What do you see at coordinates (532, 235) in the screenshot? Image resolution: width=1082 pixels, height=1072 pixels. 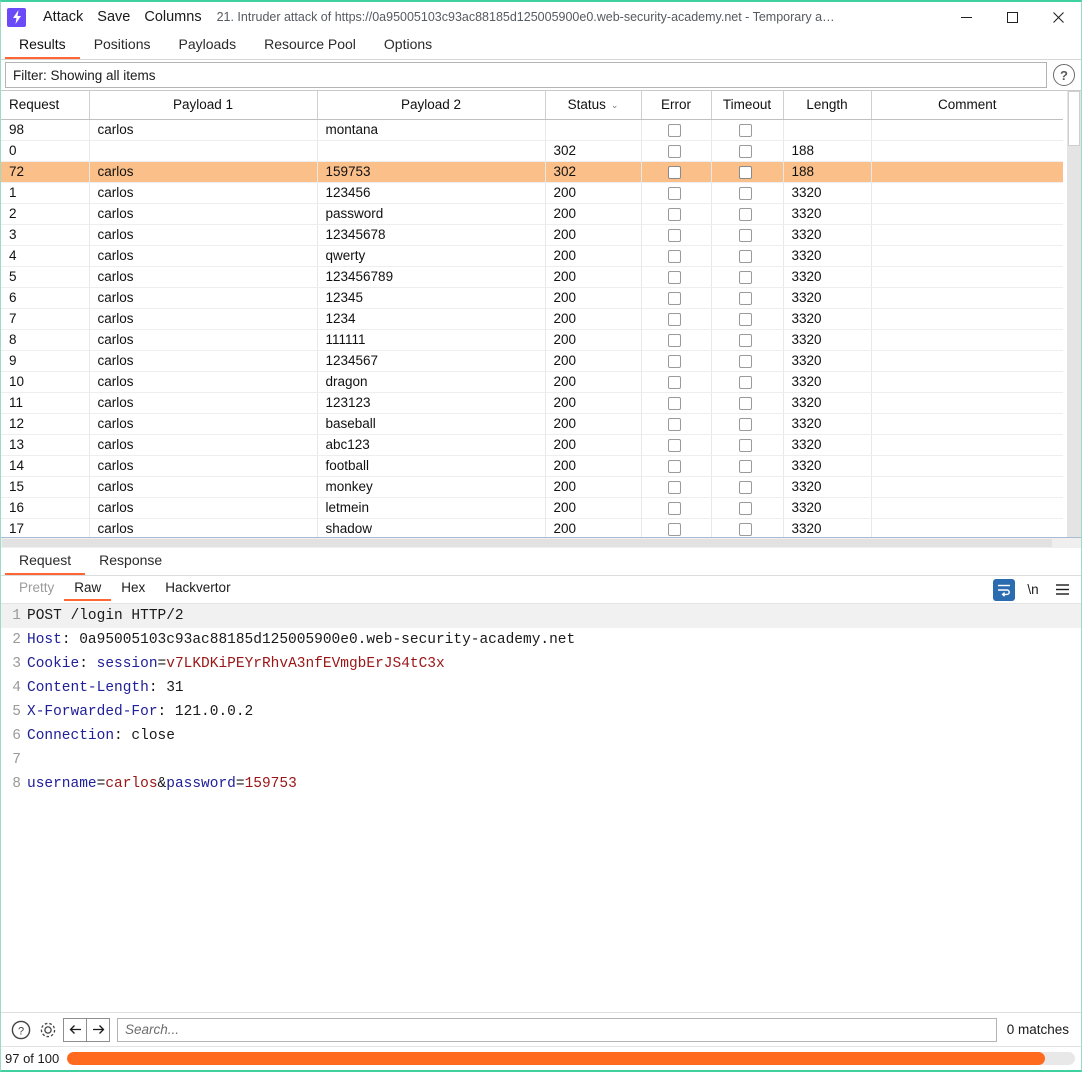 I see `table-row: 3 carlos 12345678 200 3320` at bounding box center [532, 235].